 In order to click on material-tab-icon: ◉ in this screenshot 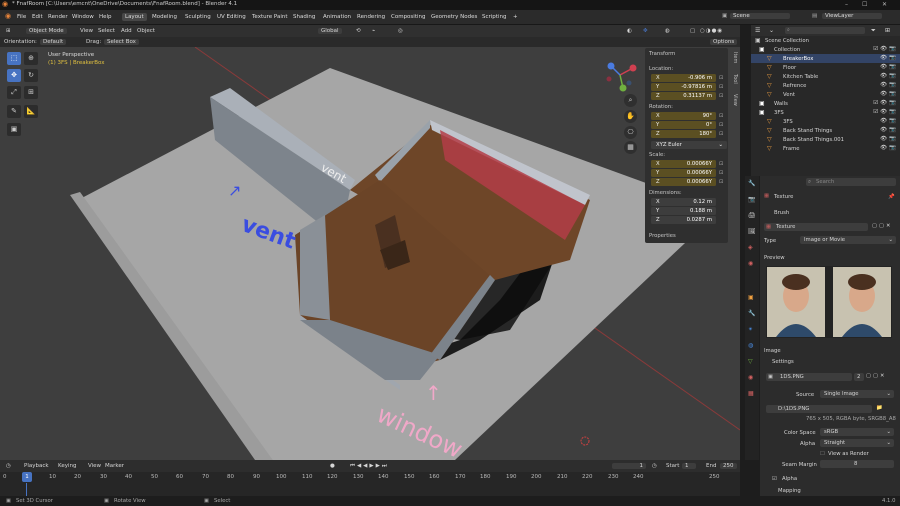, I will do `click(750, 377)`.